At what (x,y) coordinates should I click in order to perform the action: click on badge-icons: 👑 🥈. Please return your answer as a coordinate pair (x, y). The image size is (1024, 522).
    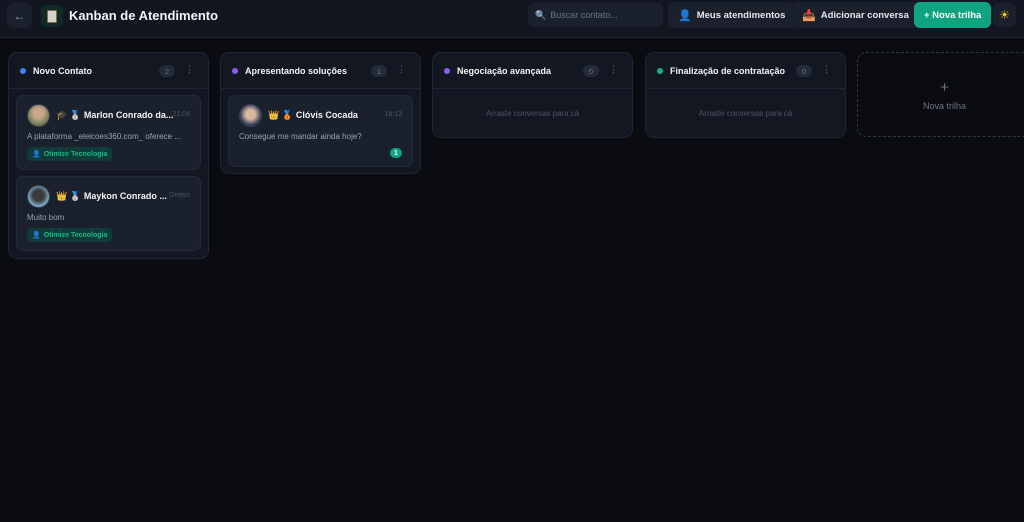
    Looking at the image, I should click on (68, 195).